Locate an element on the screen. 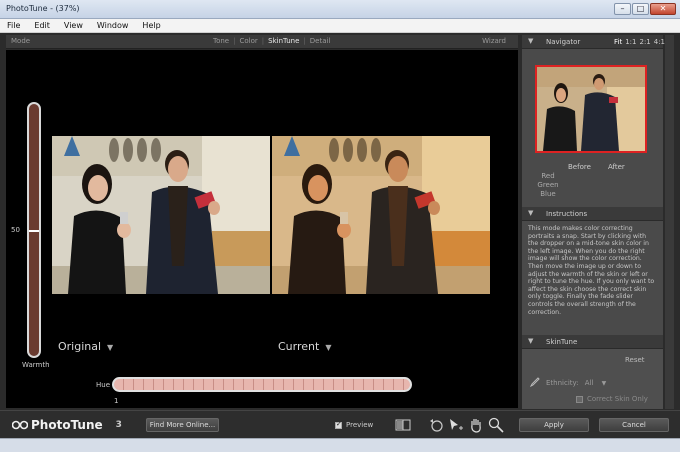  correct-skin-only-toggle: Correct Skin Only is located at coordinates (612, 399).